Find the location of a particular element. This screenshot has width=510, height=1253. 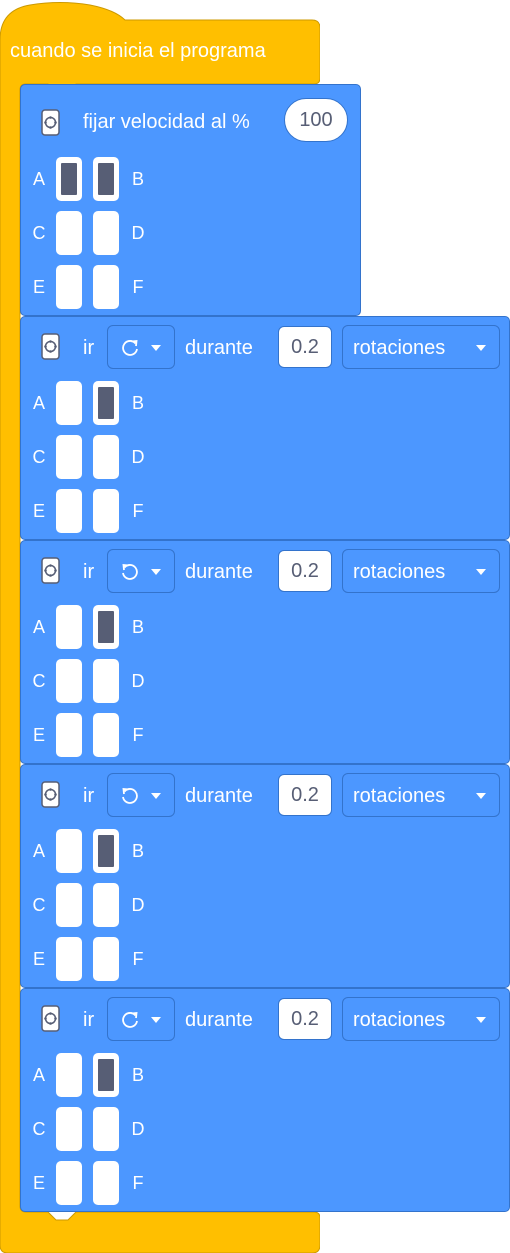

hat-label: cuando se inicia el programa is located at coordinates (138, 51).